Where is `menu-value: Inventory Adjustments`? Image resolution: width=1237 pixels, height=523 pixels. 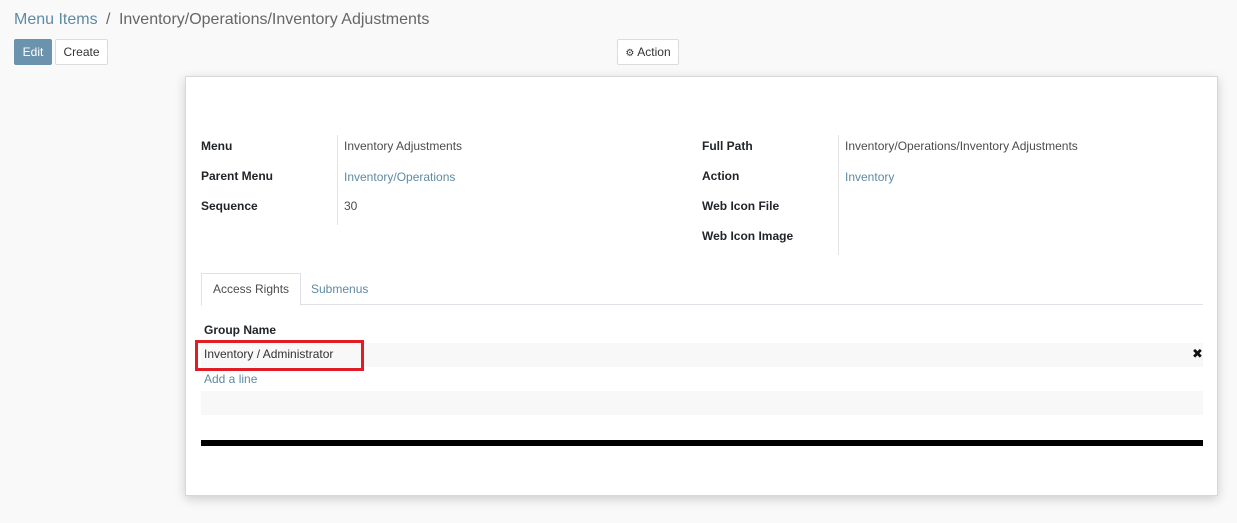 menu-value: Inventory Adjustments is located at coordinates (403, 146).